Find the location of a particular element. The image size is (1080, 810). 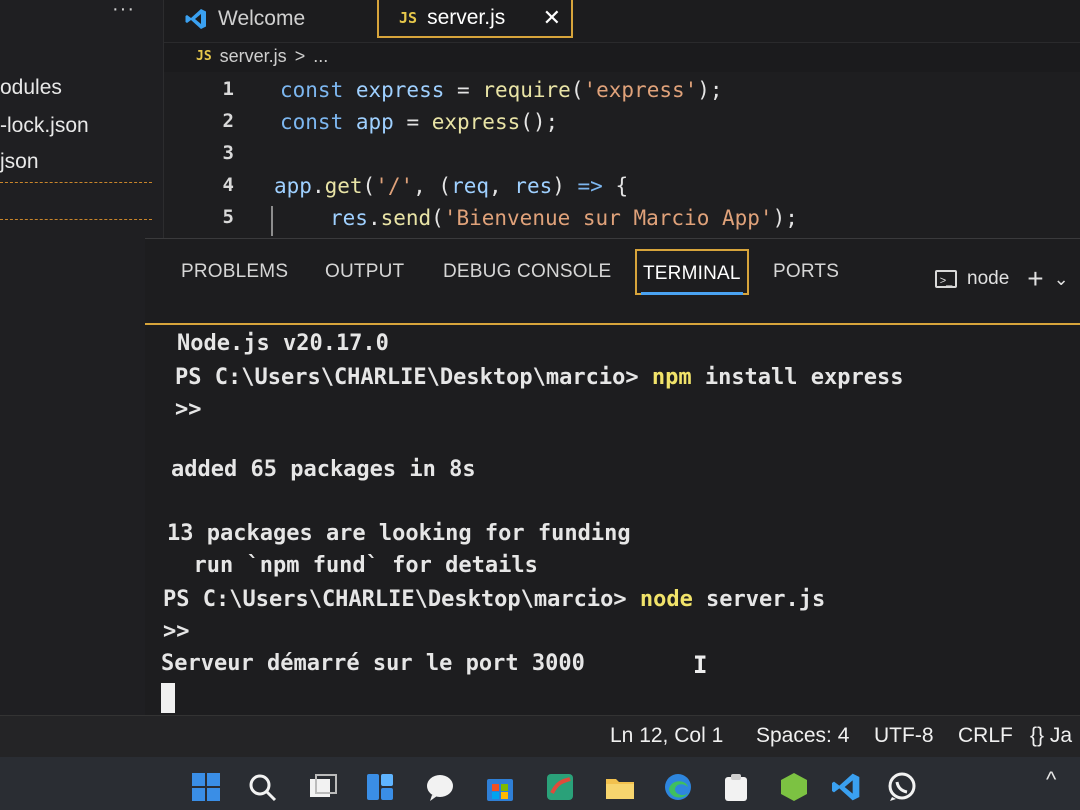

winrar-icon is located at coordinates (560, 787).